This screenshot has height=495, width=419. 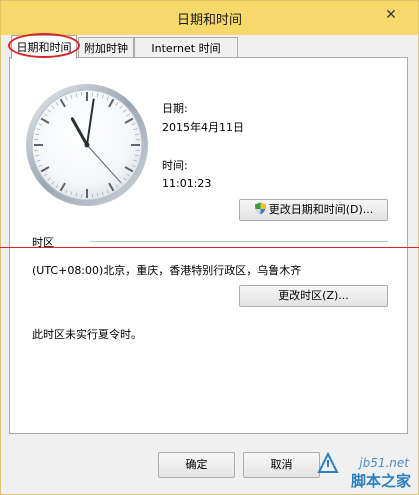 What do you see at coordinates (281, 465) in the screenshot?
I see `cancel-button: 取消` at bounding box center [281, 465].